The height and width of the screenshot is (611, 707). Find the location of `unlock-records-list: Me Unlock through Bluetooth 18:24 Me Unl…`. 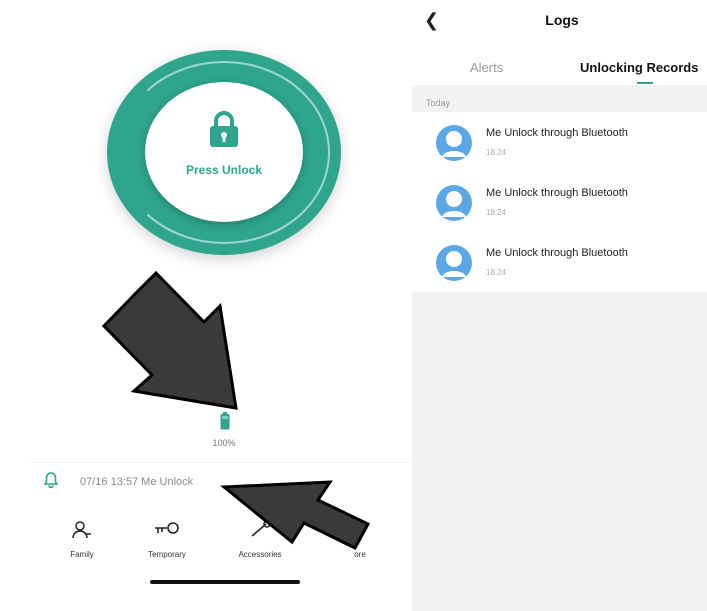

unlock-records-list: Me Unlock through Bluetooth 18:24 Me Unl… is located at coordinates (559, 202).